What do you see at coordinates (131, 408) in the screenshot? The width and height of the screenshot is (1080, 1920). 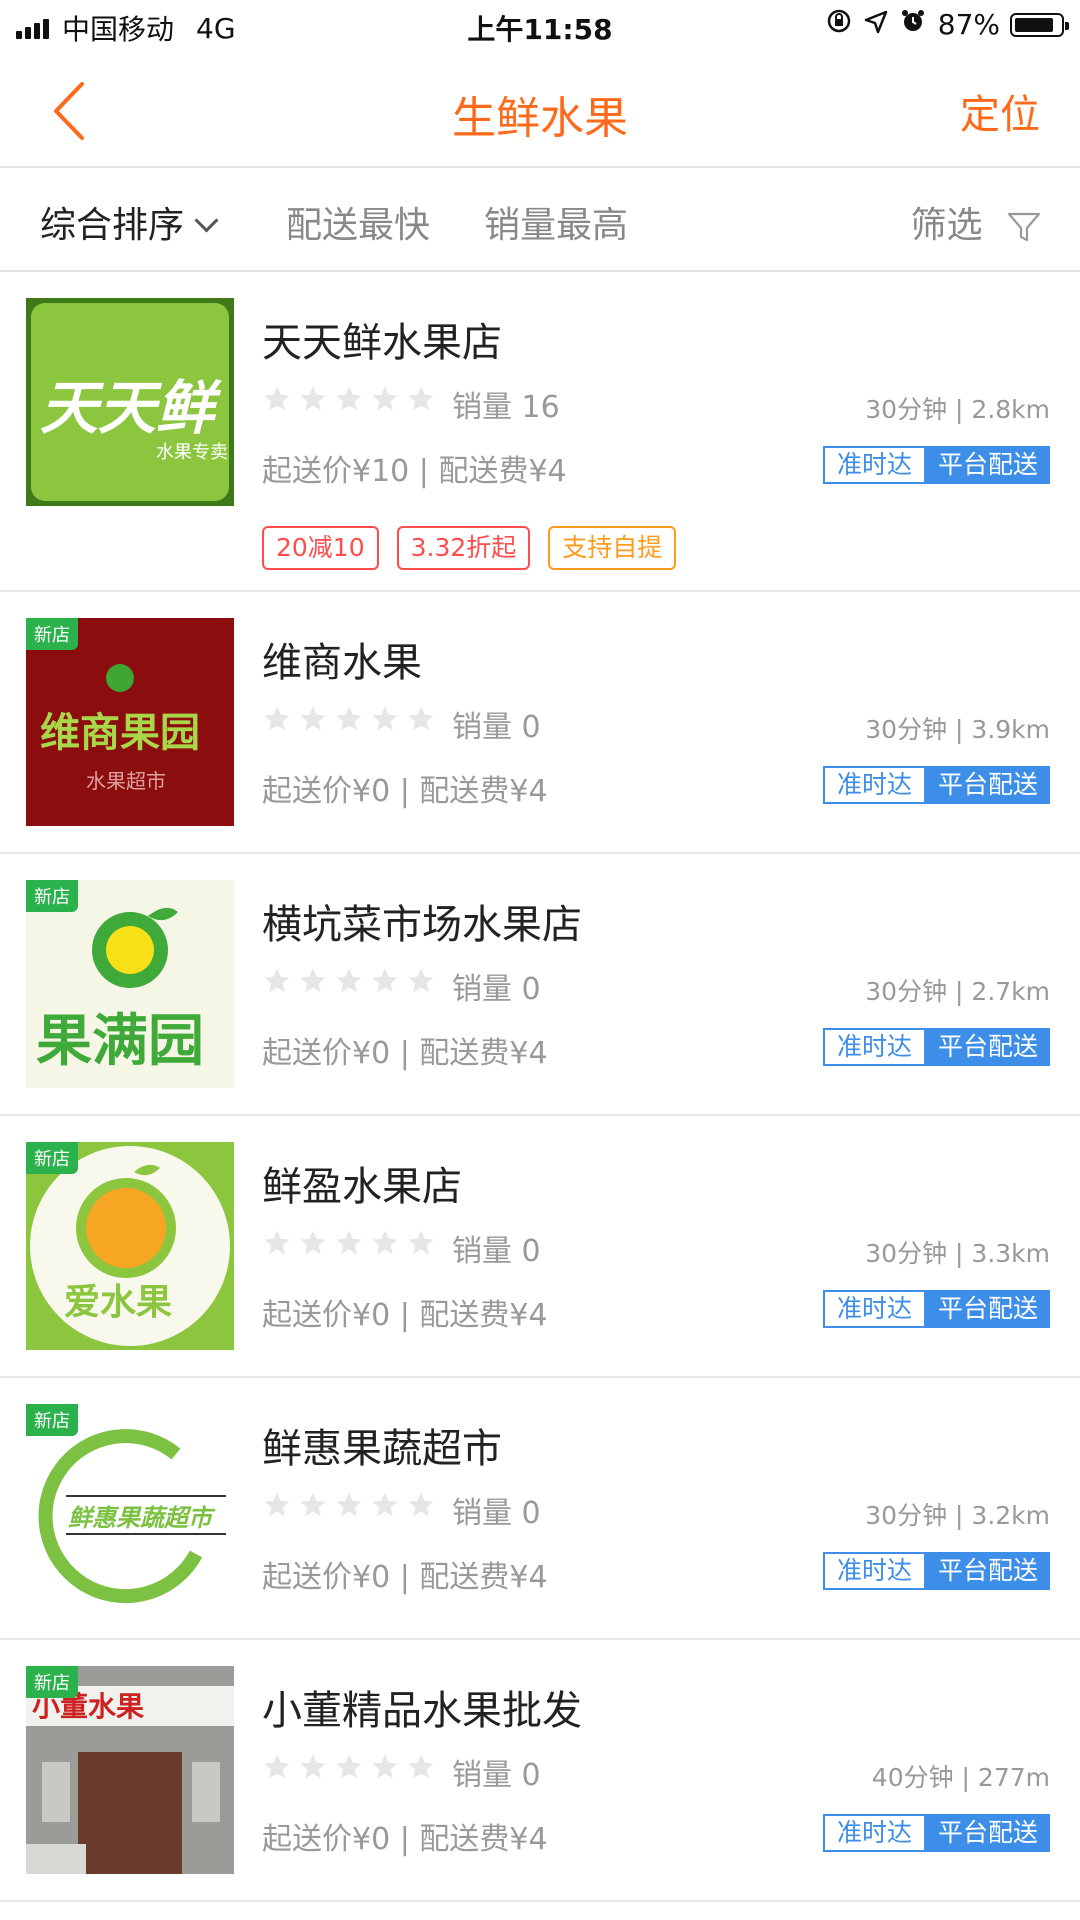 I see `svg-text: 天天鲜` at bounding box center [131, 408].